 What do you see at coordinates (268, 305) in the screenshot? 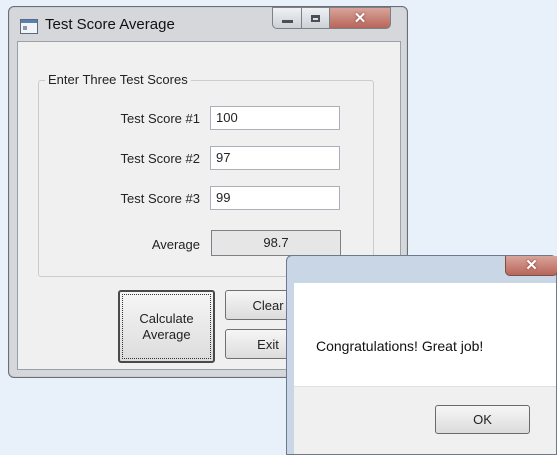
I see `clear-label: Clear` at bounding box center [268, 305].